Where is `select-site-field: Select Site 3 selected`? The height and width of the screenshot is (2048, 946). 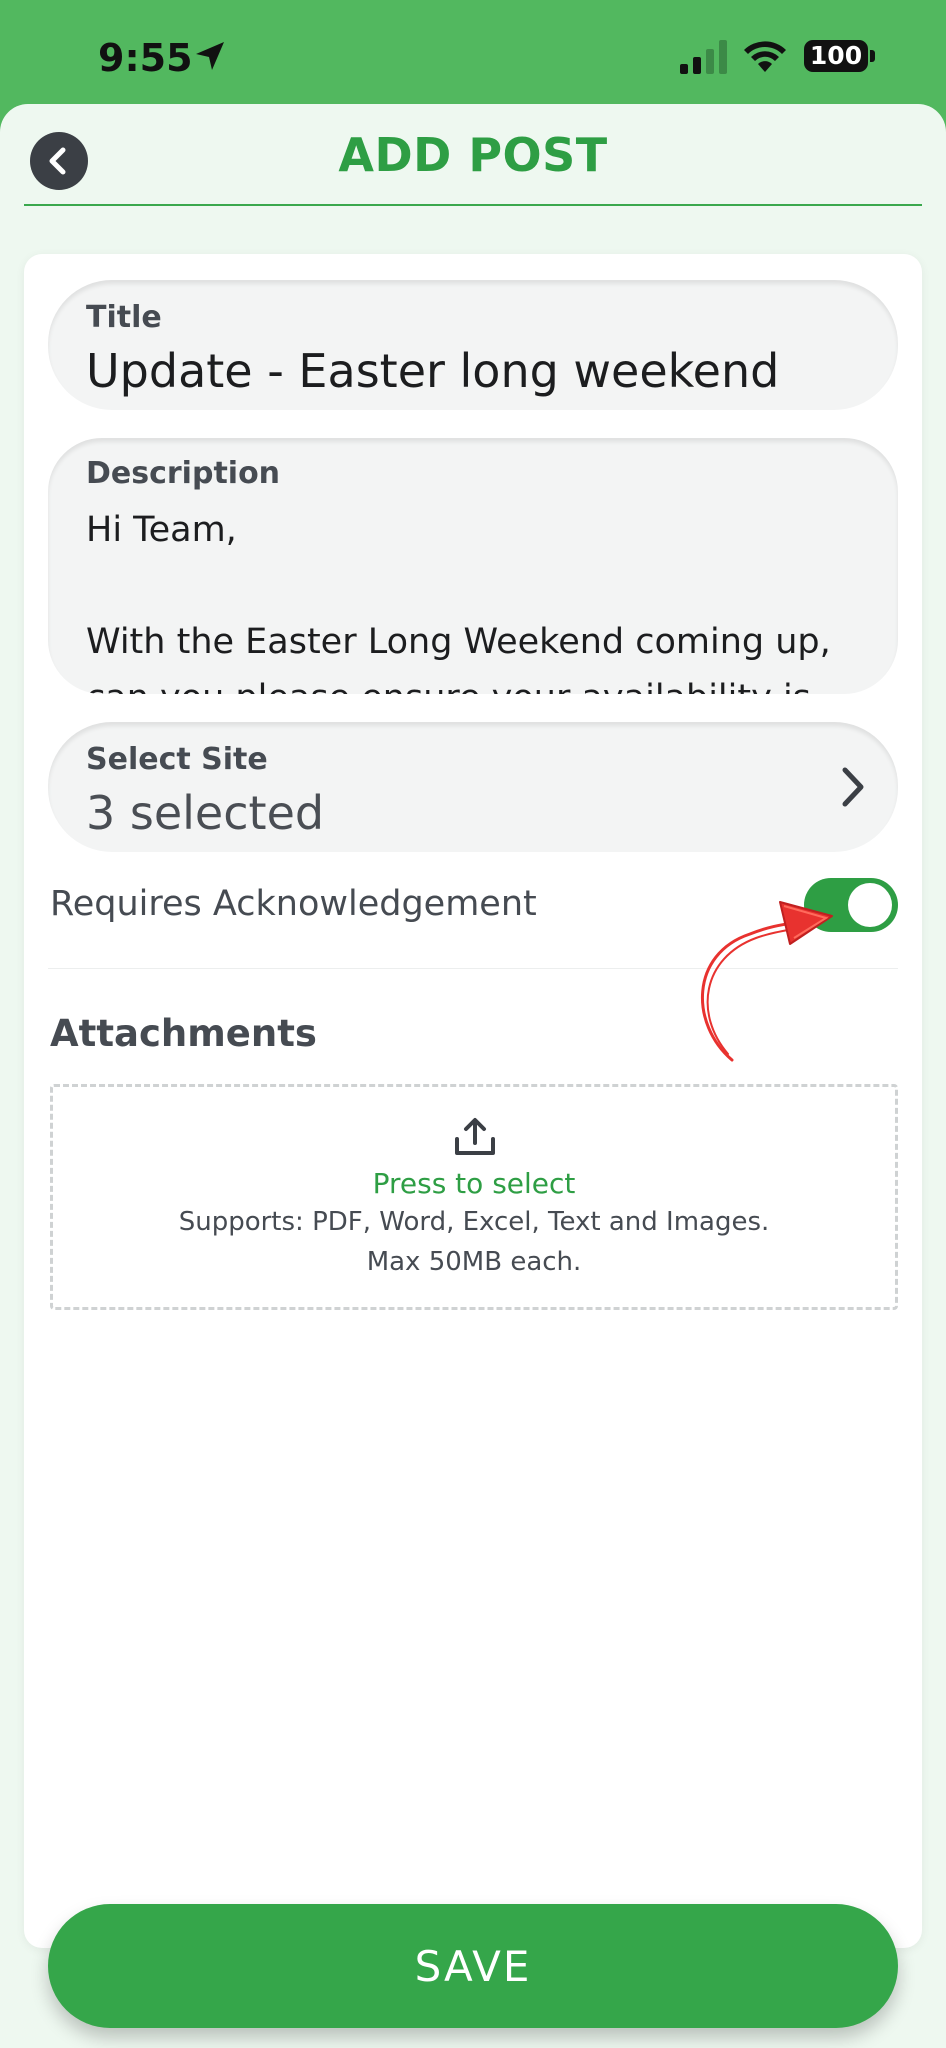
select-site-field: Select Site 3 selected is located at coordinates (473, 787).